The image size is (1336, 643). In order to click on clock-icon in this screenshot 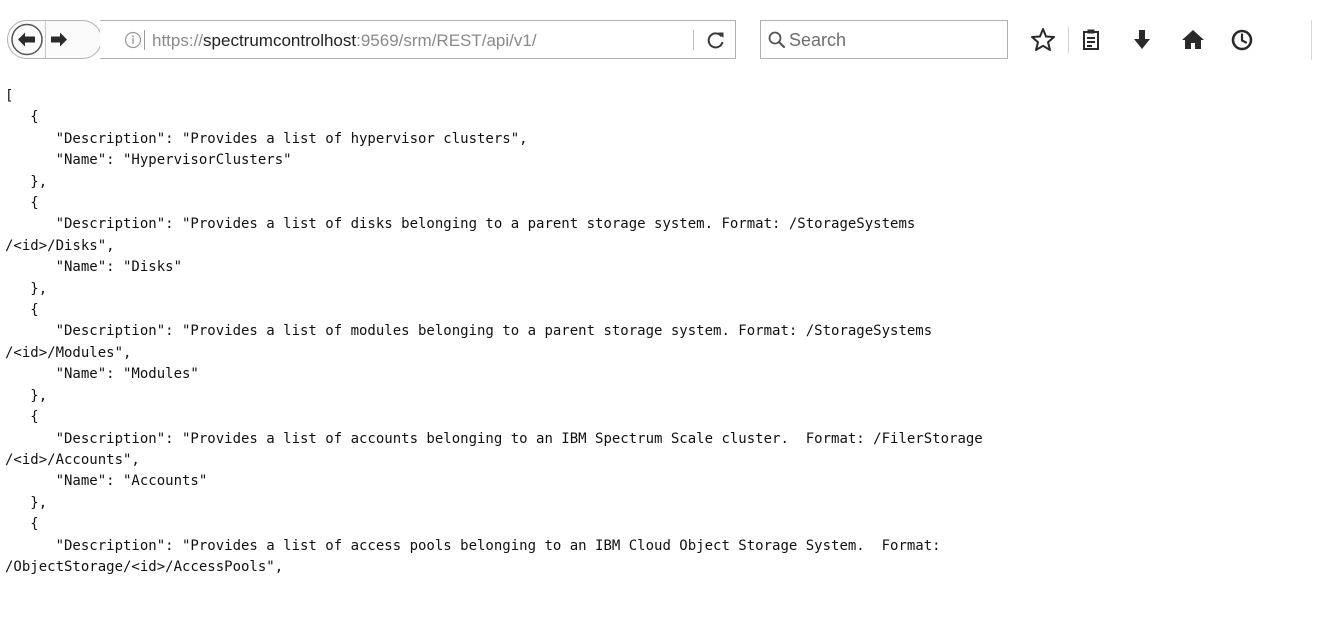, I will do `click(1242, 40)`.